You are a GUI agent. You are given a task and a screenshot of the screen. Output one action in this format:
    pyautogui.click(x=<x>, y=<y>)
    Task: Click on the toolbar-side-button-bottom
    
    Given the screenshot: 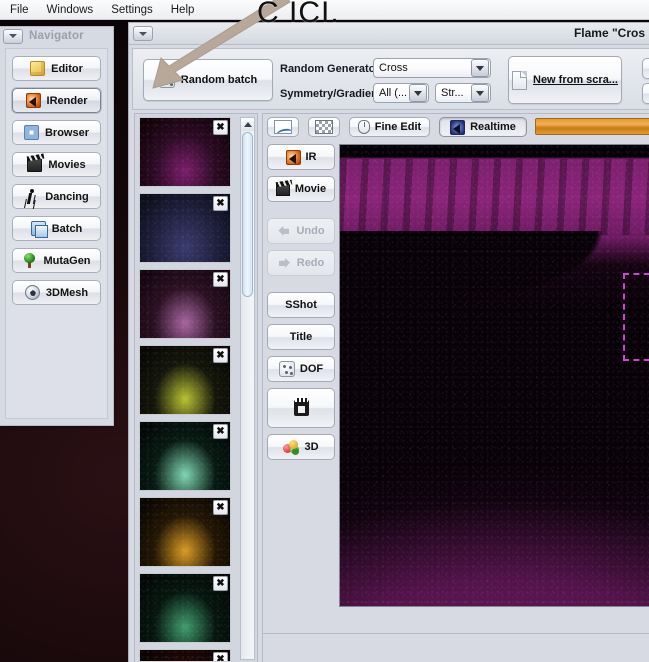 What is the action you would take?
    pyautogui.click(x=645, y=93)
    